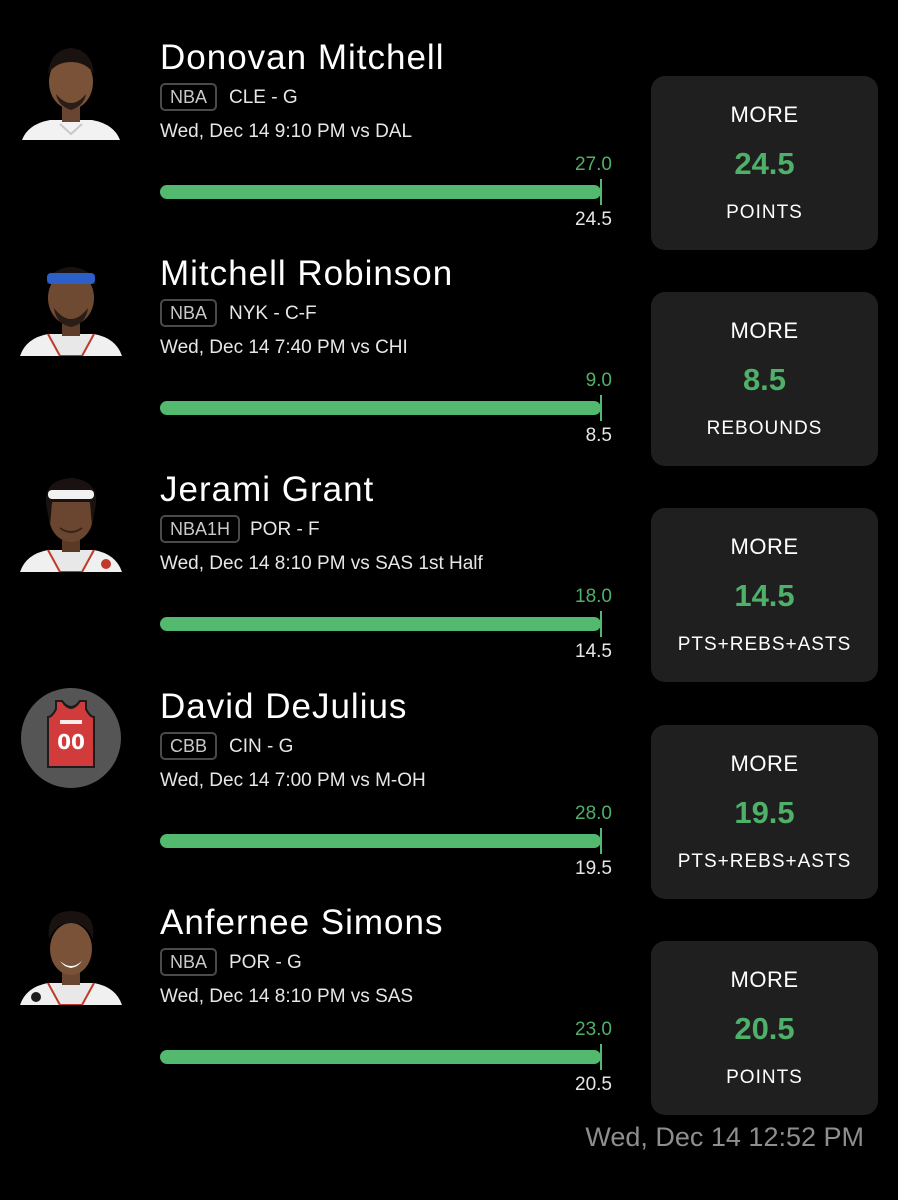  What do you see at coordinates (261, 746) in the screenshot?
I see `team-position: CIN - G` at bounding box center [261, 746].